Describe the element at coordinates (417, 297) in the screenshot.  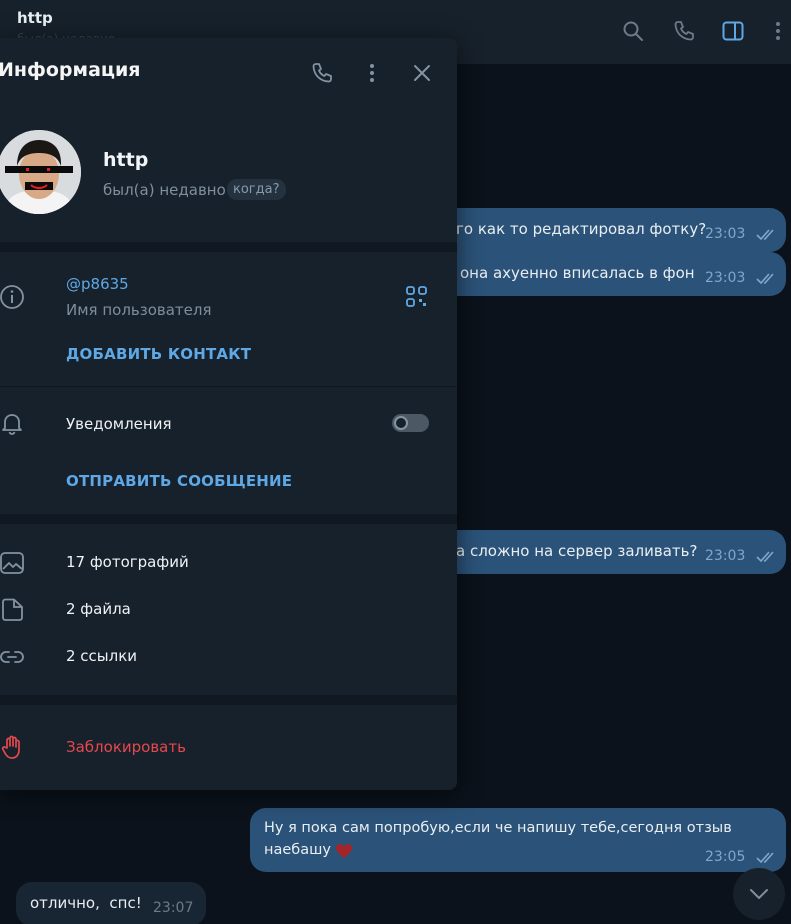
I see `qr-code-icon` at that location.